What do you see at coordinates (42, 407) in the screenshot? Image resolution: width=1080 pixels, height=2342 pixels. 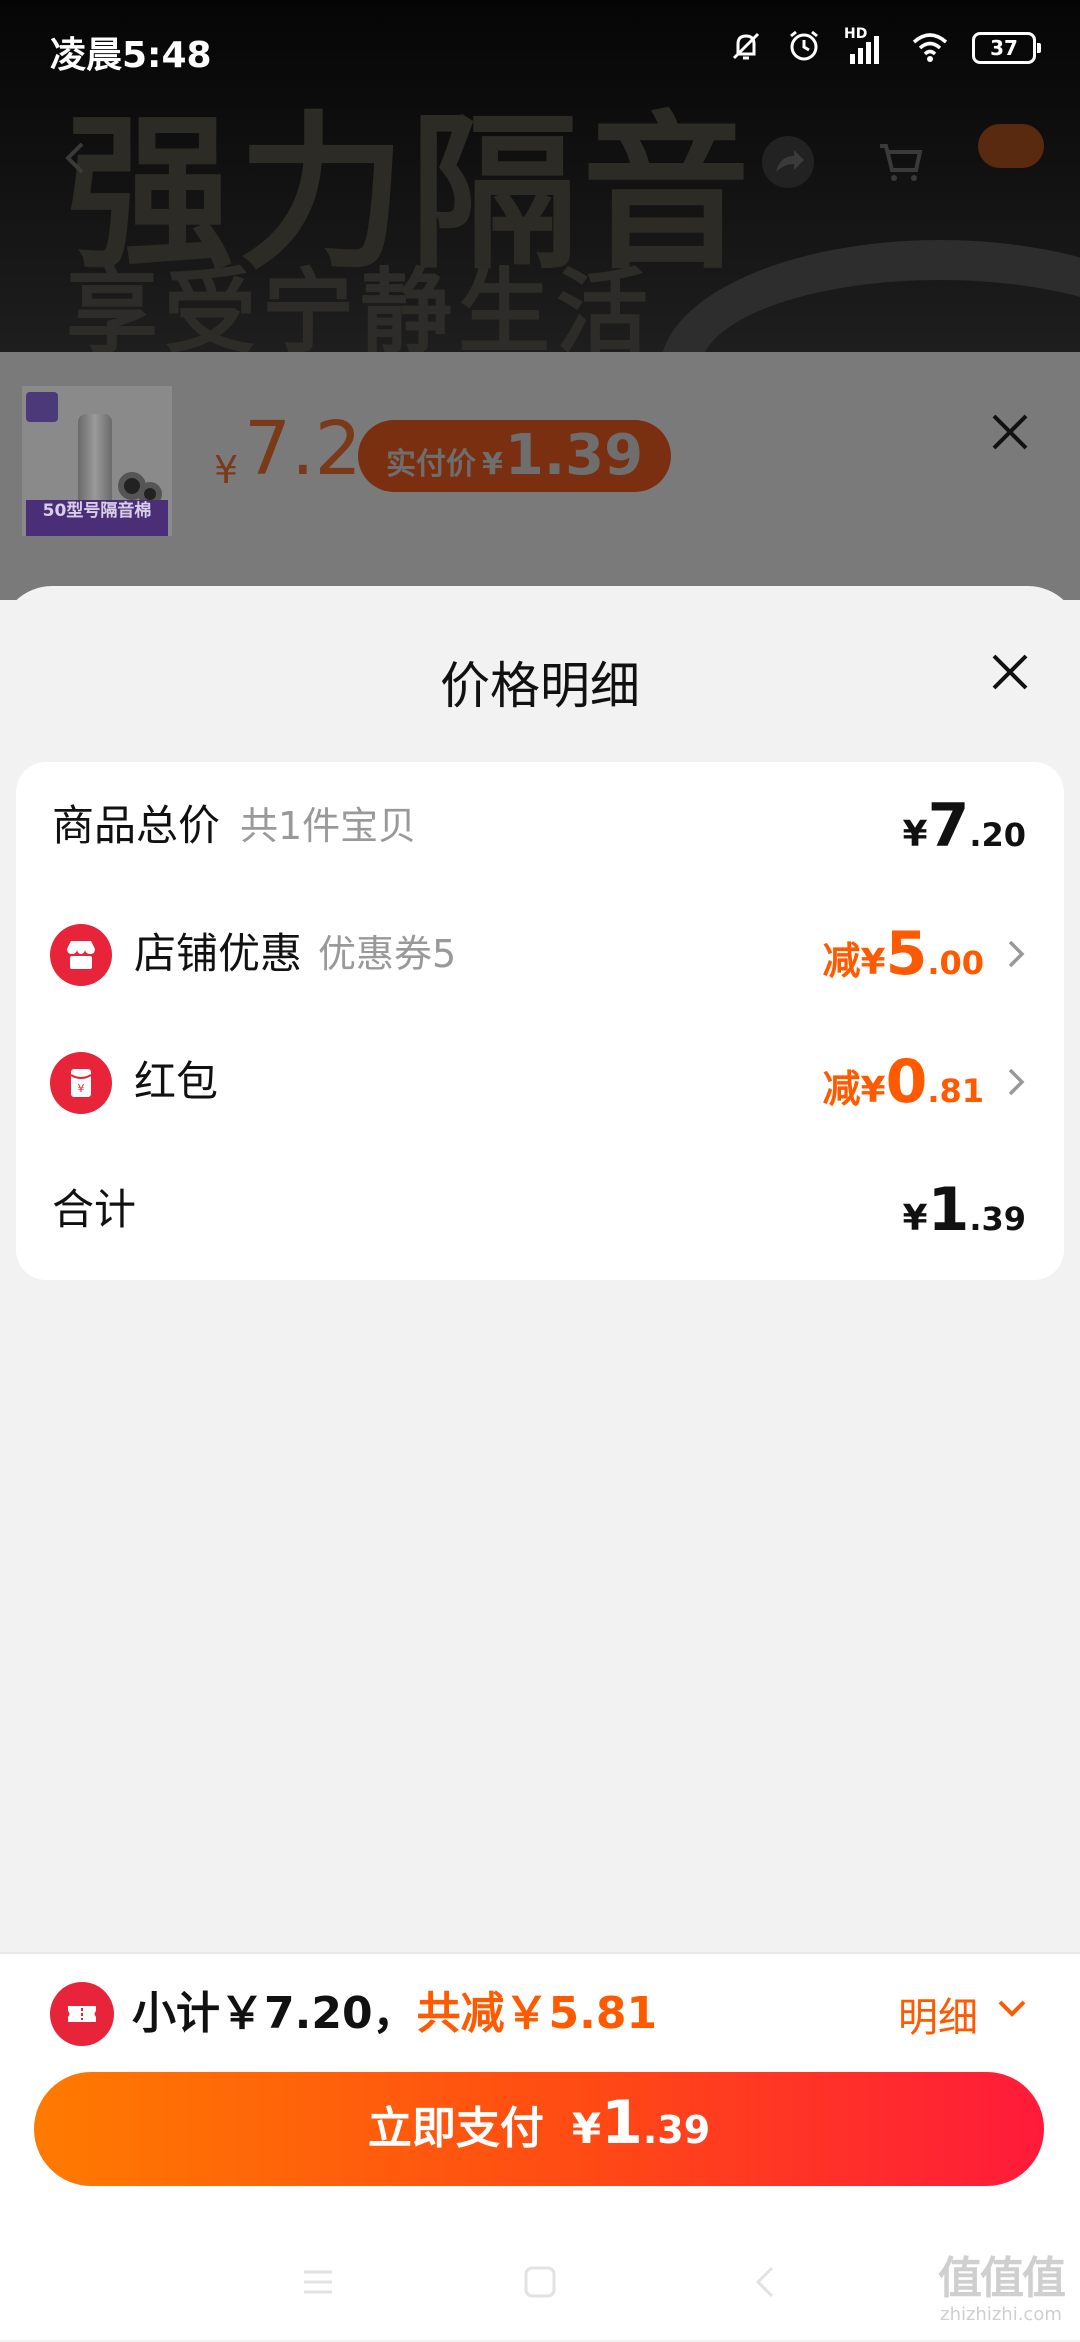 I see `thumbnail-tag` at bounding box center [42, 407].